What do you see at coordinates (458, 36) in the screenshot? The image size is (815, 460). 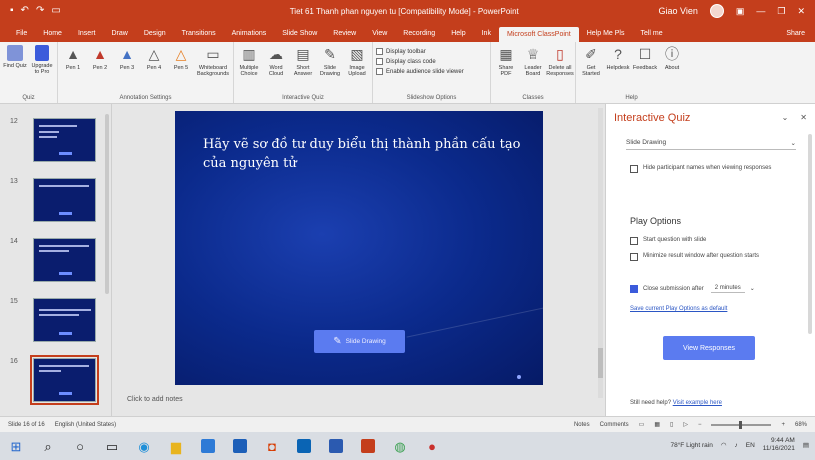 I see `tab-help: Help` at bounding box center [458, 36].